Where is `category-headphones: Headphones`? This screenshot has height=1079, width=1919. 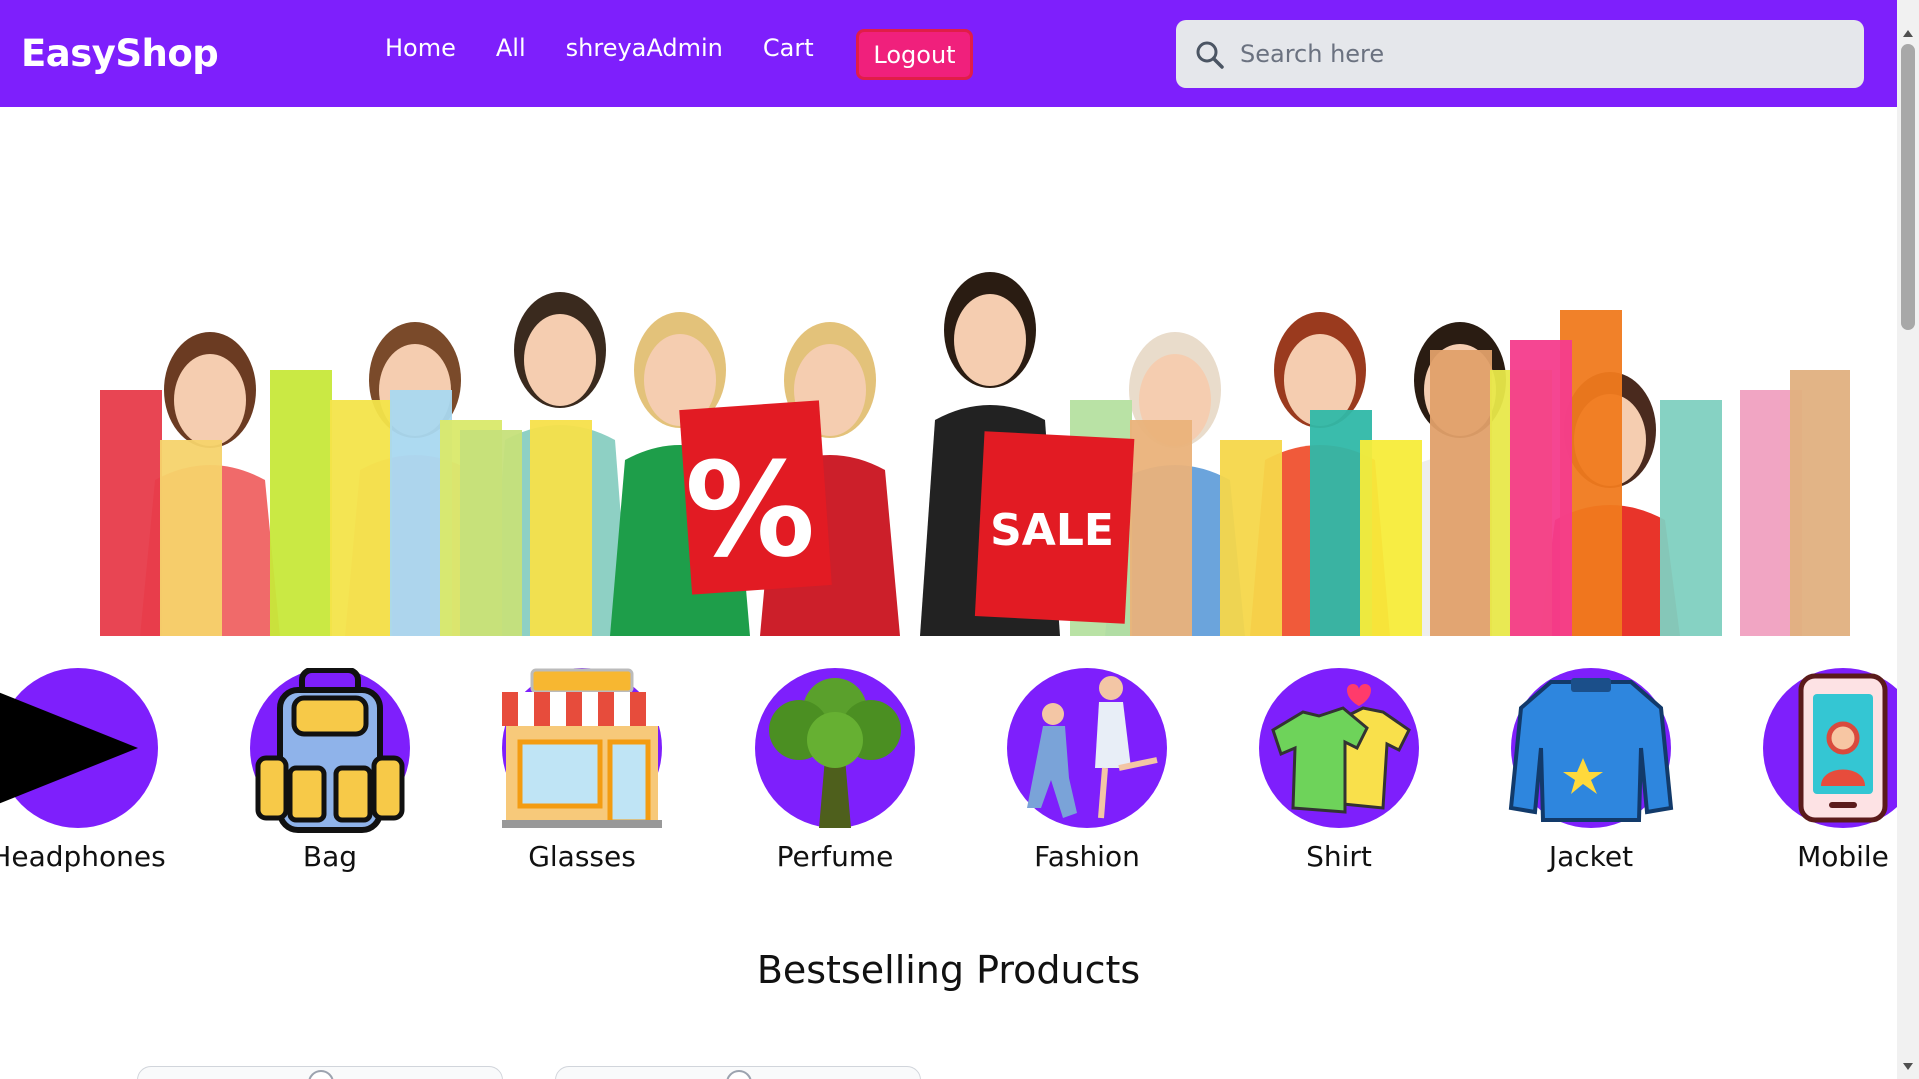 category-headphones: Headphones is located at coordinates (101, 770).